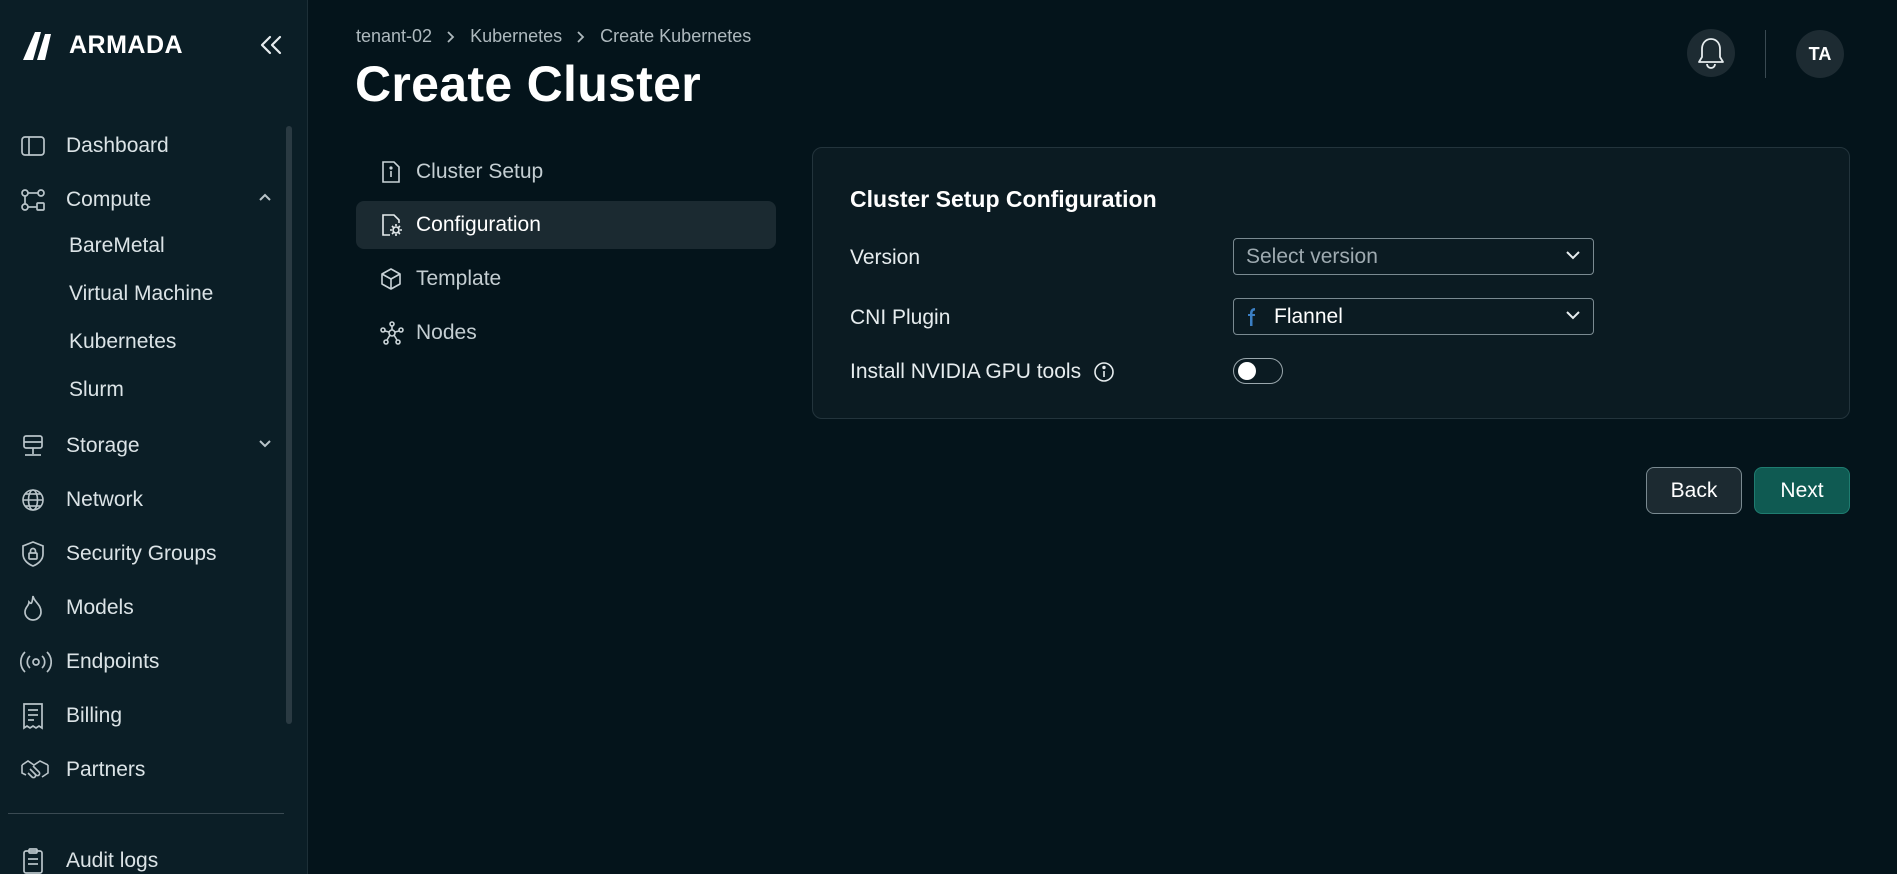 The height and width of the screenshot is (874, 1897). Describe the element at coordinates (37, 146) in the screenshot. I see `dashboard-icon` at that location.